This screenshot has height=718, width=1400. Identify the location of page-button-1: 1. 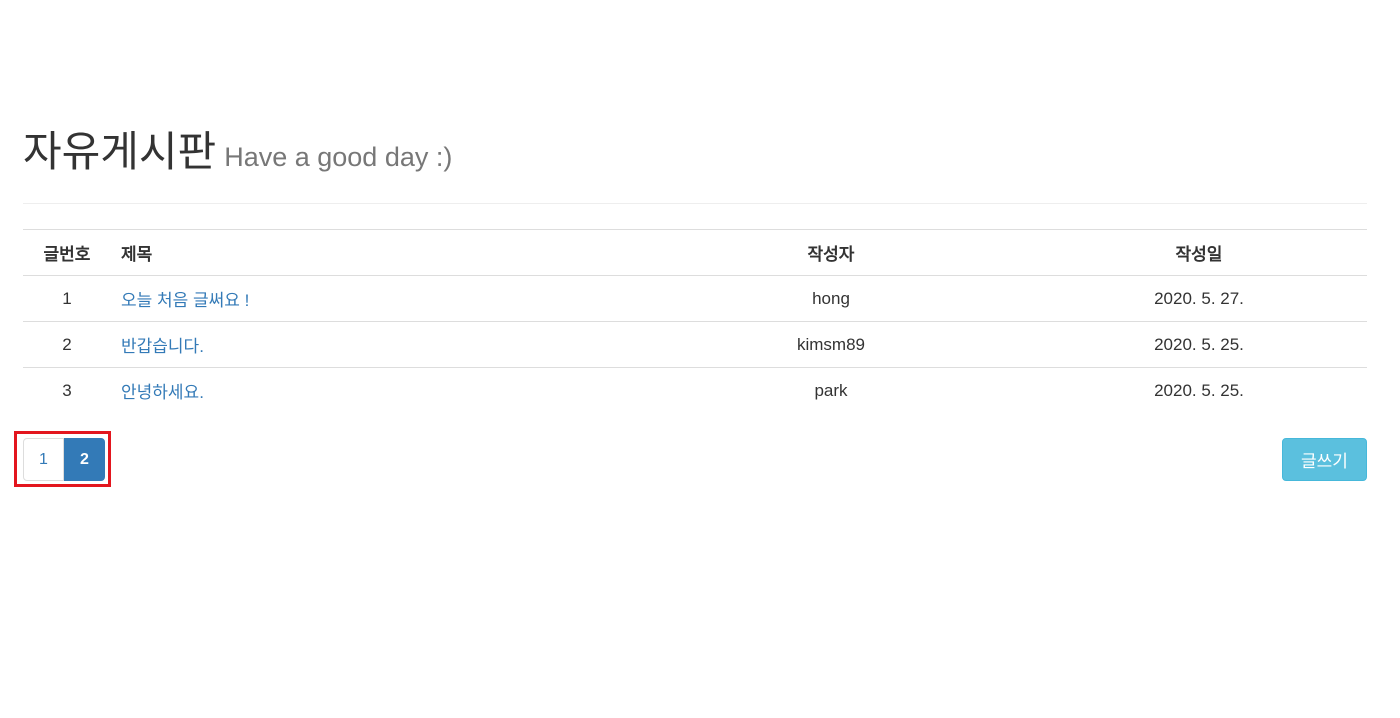
(43, 459).